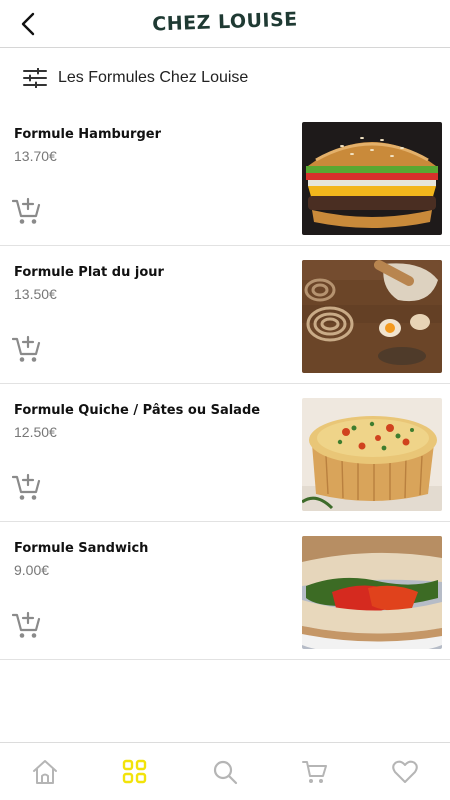 The image size is (450, 800). I want to click on sliders-icon, so click(35, 78).